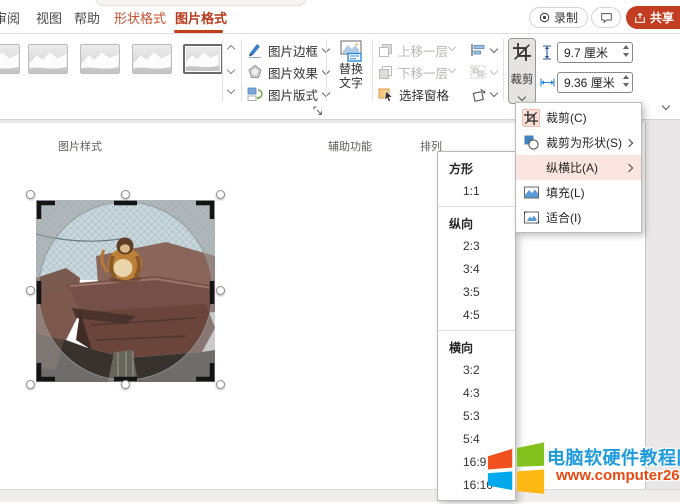 The image size is (680, 504). What do you see at coordinates (230, 71) in the screenshot?
I see `gallery-down-icon` at bounding box center [230, 71].